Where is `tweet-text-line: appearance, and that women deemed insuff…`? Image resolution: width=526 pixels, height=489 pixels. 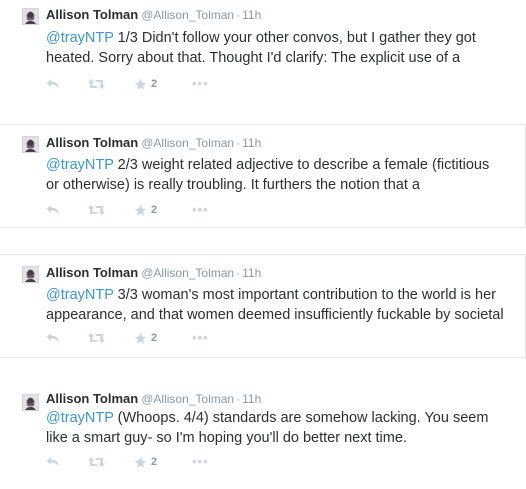
tweet-text-line: appearance, and that women deemed insuff… is located at coordinates (275, 315).